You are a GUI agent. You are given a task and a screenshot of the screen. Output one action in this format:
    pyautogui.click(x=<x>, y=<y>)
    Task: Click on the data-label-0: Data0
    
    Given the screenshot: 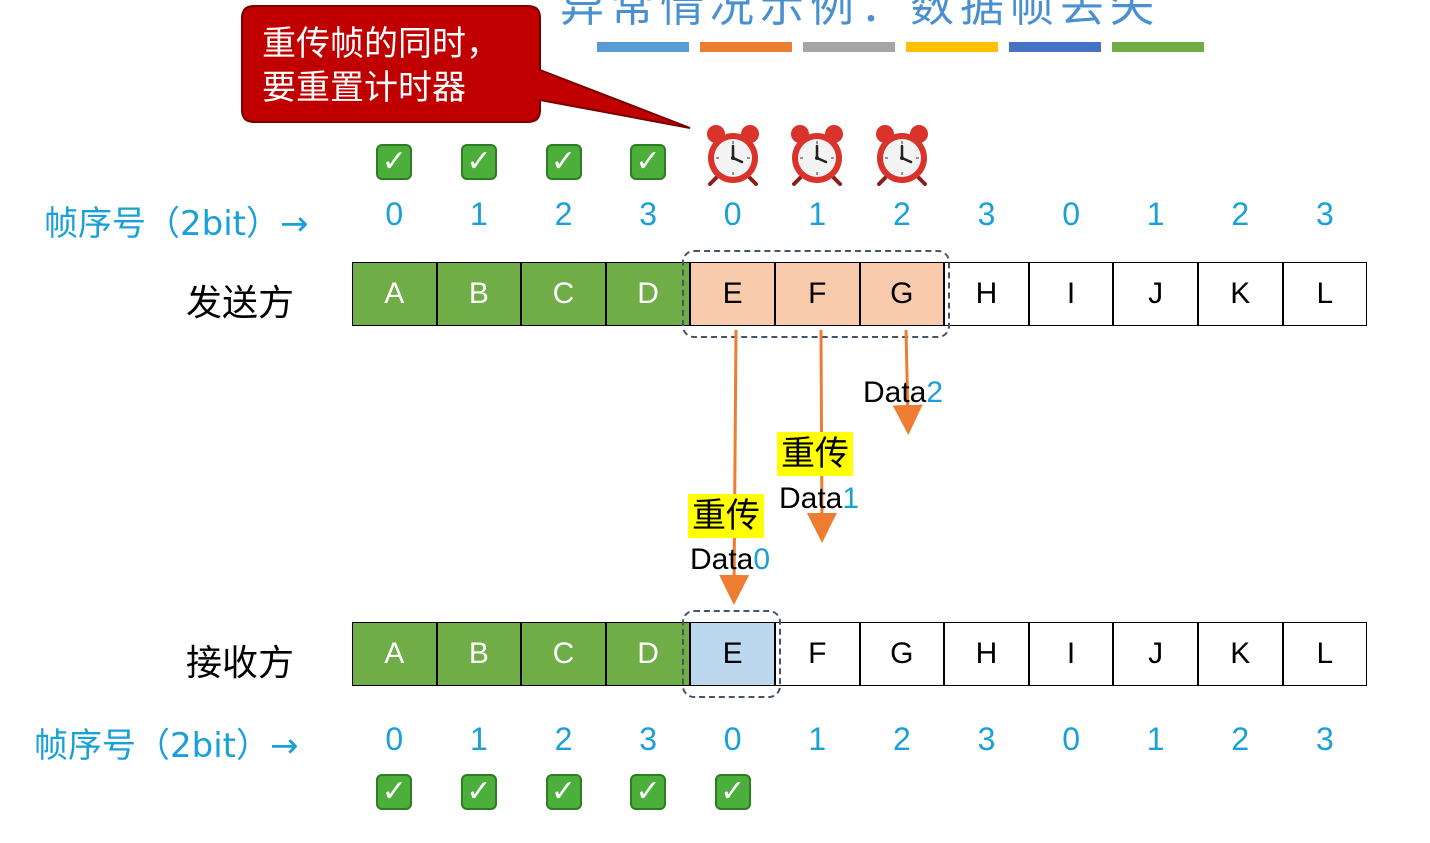 What is the action you would take?
    pyautogui.click(x=730, y=560)
    